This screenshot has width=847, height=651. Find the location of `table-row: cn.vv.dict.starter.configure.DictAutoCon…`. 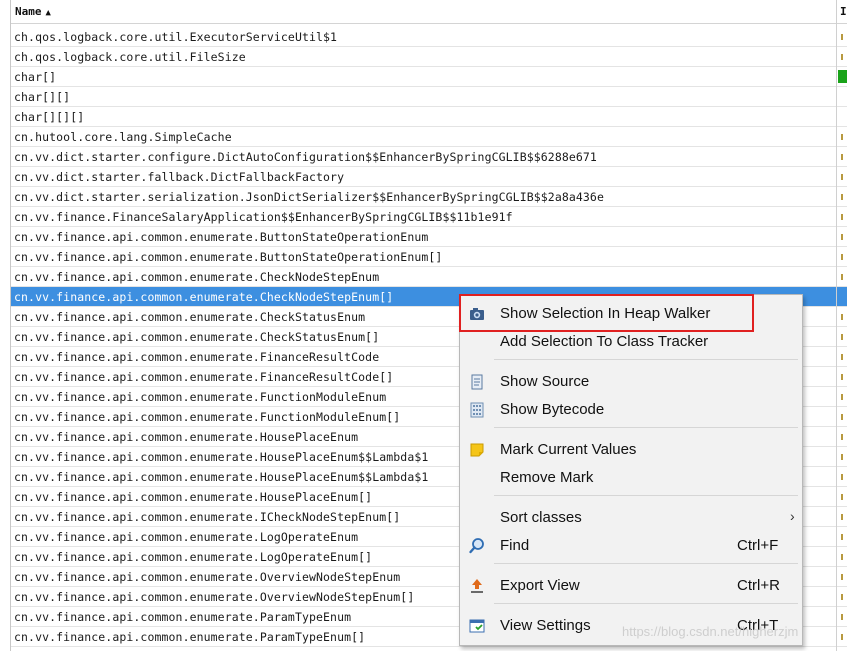

table-row: cn.vv.dict.starter.configure.DictAutoCon… is located at coordinates (423, 157).